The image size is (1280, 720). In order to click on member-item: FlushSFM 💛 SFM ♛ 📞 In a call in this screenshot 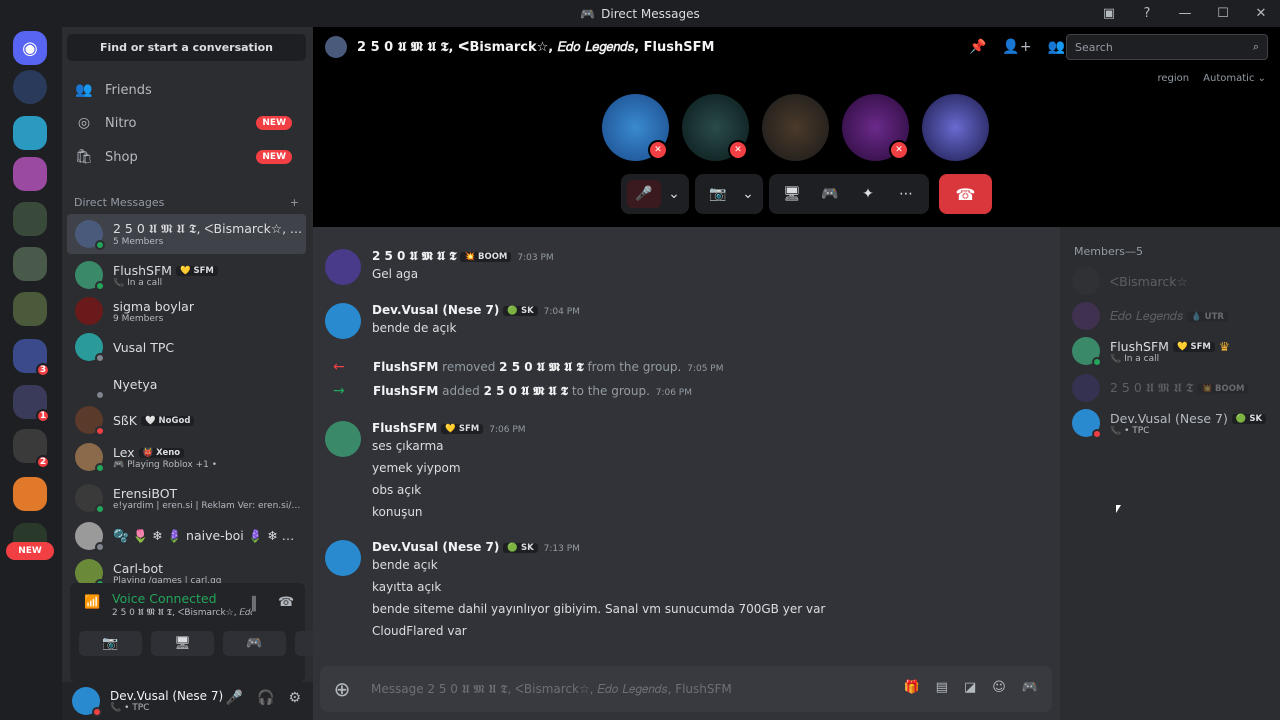, I will do `click(1151, 352)`.